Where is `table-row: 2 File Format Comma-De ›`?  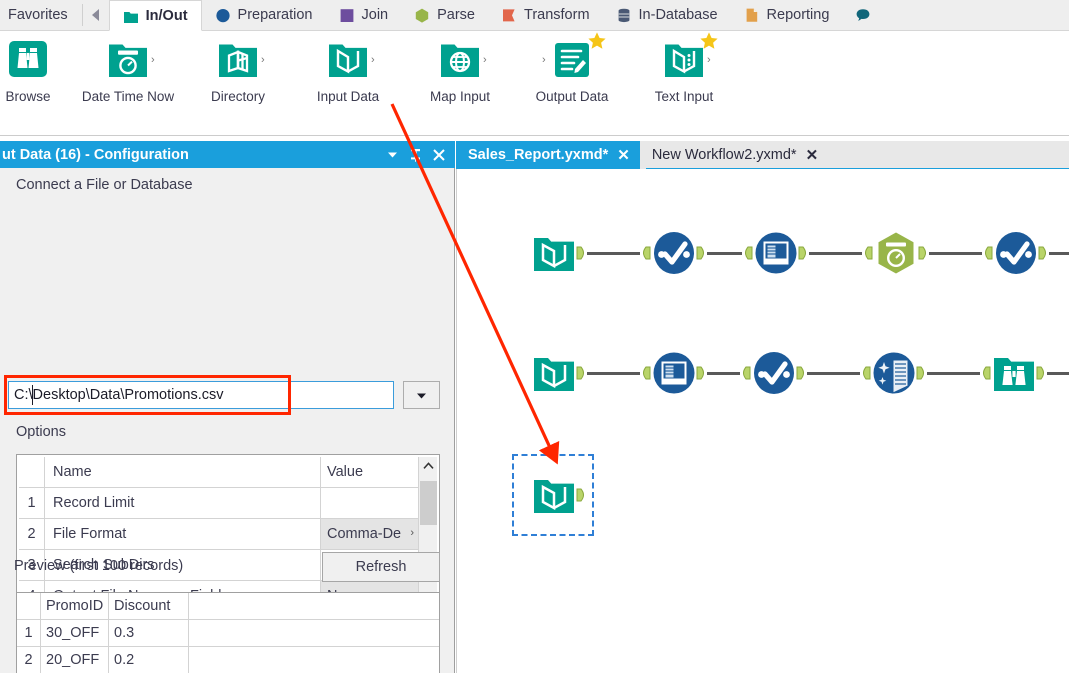
table-row: 2 File Format Comma-De › is located at coordinates (219, 534).